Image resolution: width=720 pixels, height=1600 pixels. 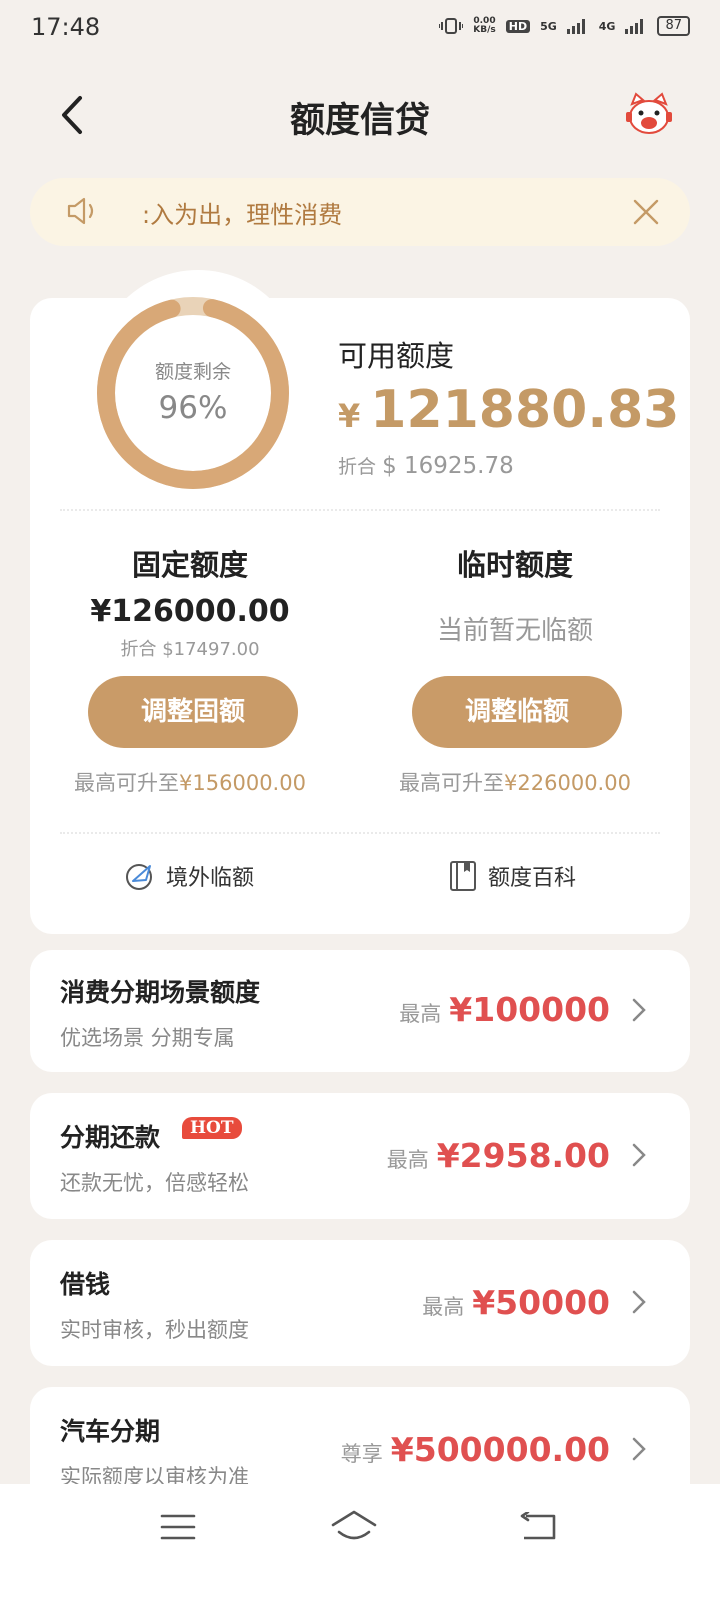 I want to click on item-amount: 最高 ¥2958.00, so click(x=498, y=1155).